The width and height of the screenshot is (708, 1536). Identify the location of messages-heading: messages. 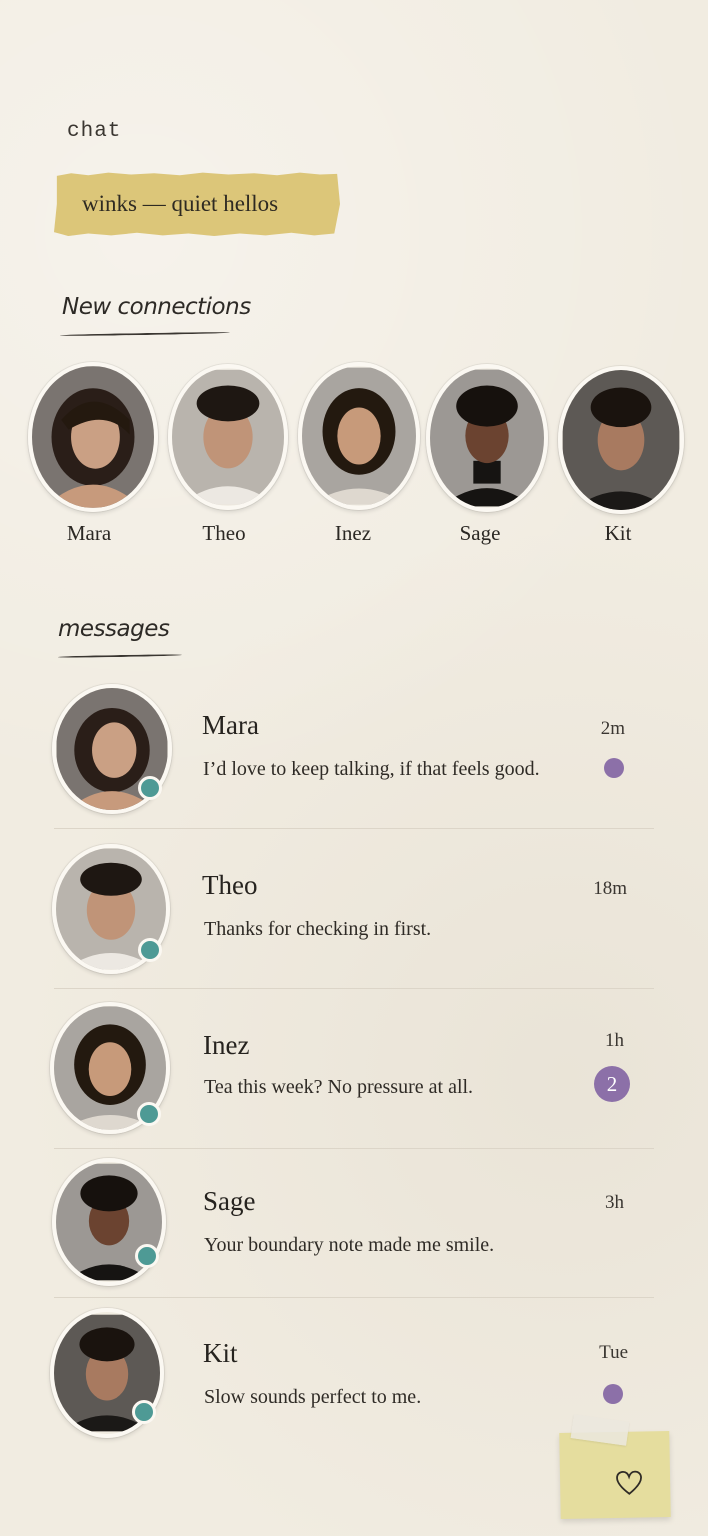
(114, 629).